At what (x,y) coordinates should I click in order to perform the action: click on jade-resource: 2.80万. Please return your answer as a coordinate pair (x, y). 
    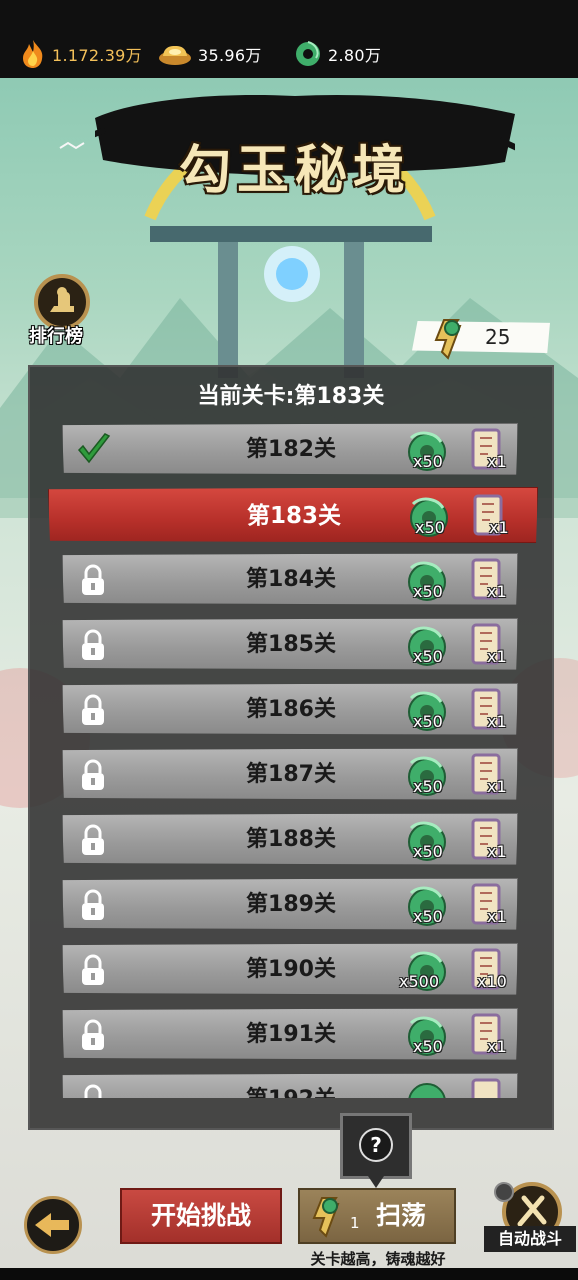
    Looking at the image, I should click on (337, 54).